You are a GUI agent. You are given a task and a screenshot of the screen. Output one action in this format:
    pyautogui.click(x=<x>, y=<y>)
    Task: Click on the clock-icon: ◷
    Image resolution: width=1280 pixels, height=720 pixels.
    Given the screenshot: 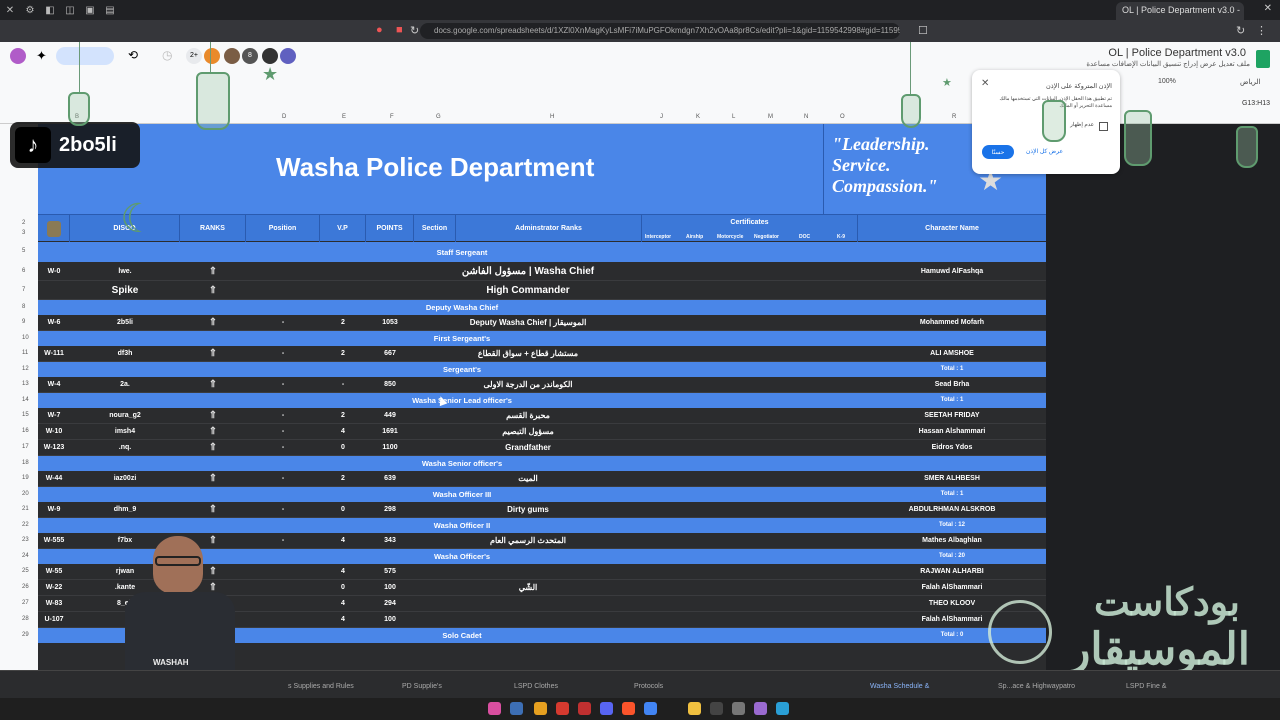 What is the action you would take?
    pyautogui.click(x=167, y=55)
    